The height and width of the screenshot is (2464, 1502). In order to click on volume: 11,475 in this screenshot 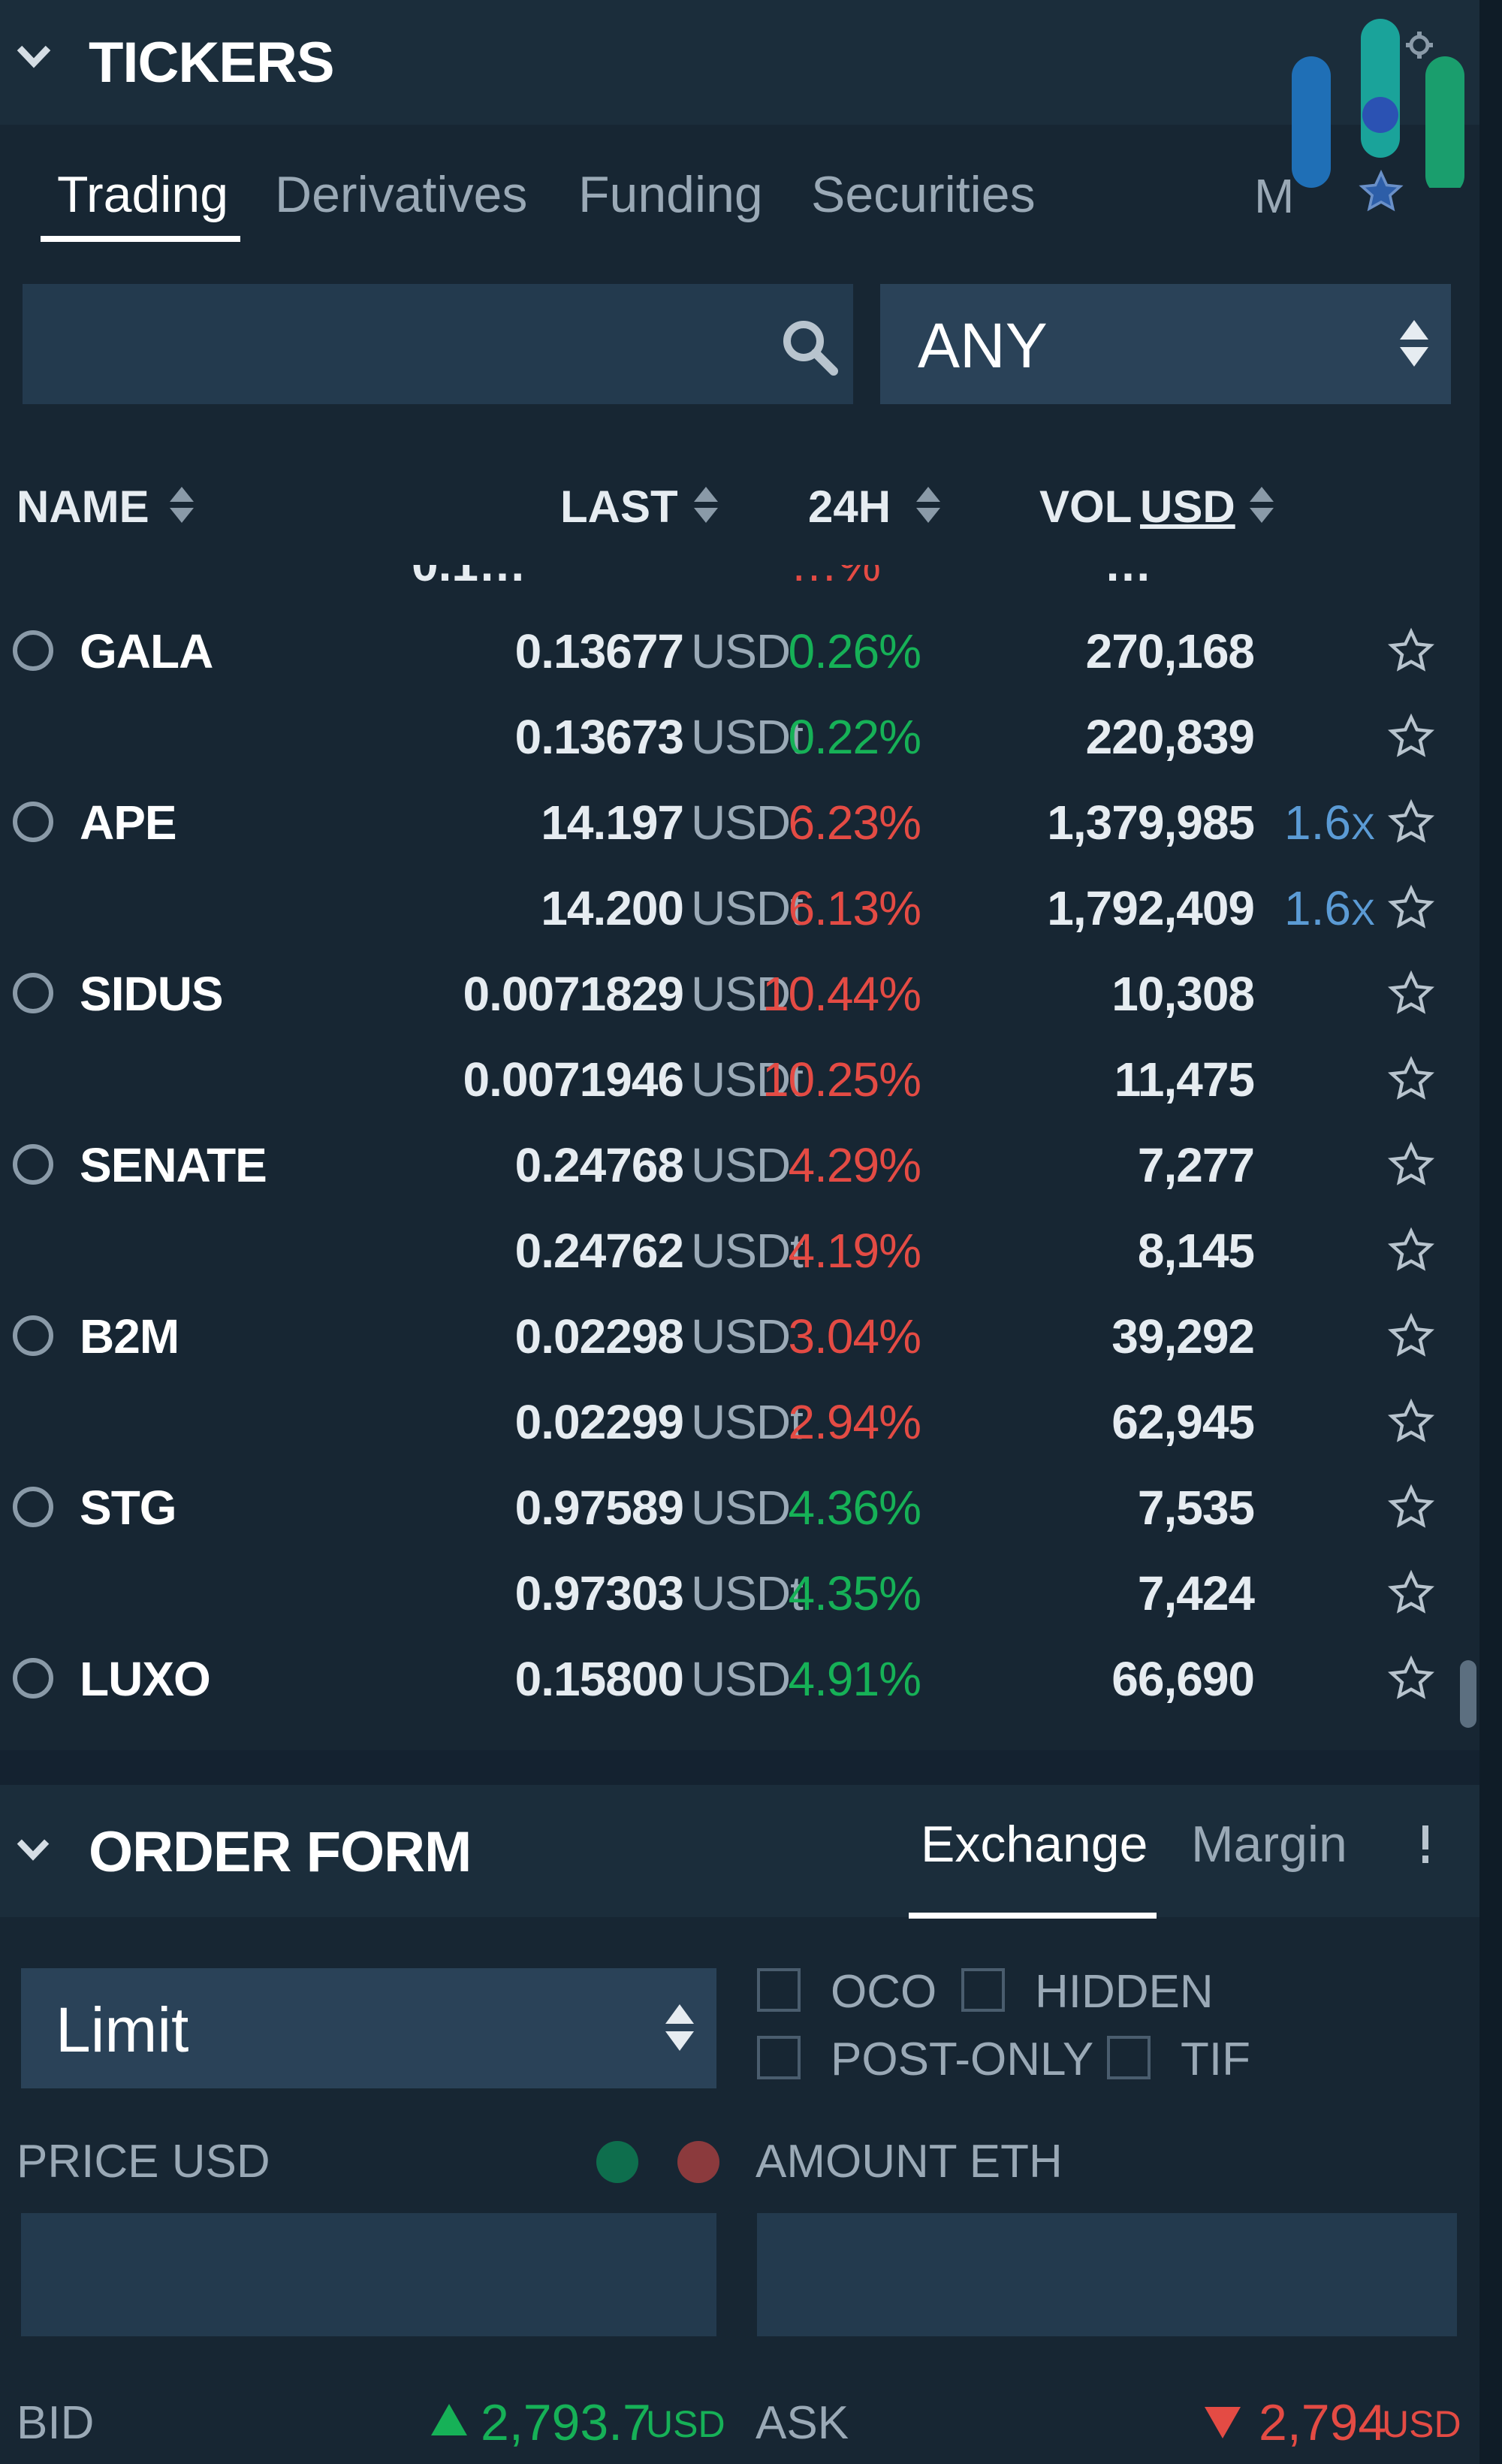, I will do `click(1184, 1079)`.